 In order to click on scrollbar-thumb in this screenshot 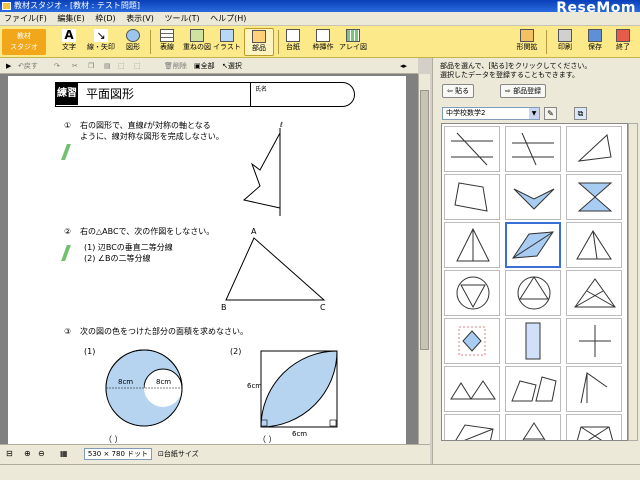, I will do `click(424, 220)`.